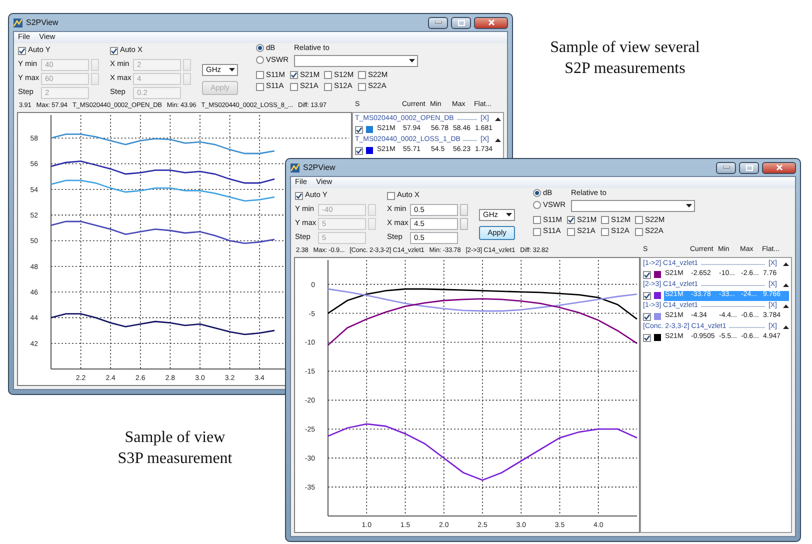 Image resolution: width=812 pixels, height=544 pixels. What do you see at coordinates (175, 448) in the screenshot?
I see `caption: Sample of view S3P measurement` at bounding box center [175, 448].